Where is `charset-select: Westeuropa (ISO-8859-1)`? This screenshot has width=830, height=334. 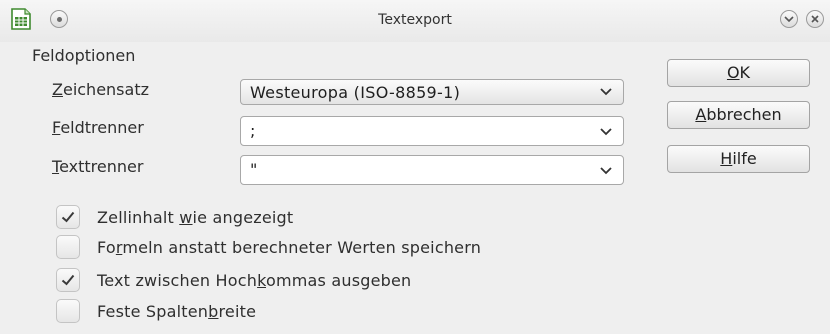 charset-select: Westeuropa (ISO-8859-1) is located at coordinates (432, 92).